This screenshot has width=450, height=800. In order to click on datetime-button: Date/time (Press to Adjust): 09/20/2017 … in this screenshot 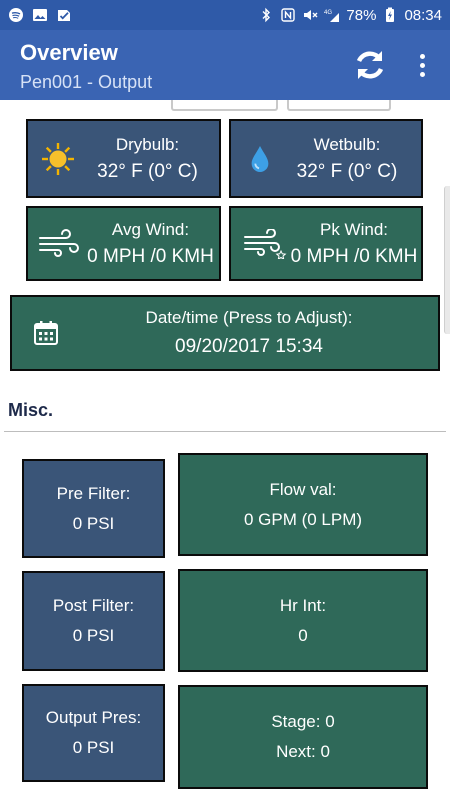, I will do `click(225, 333)`.